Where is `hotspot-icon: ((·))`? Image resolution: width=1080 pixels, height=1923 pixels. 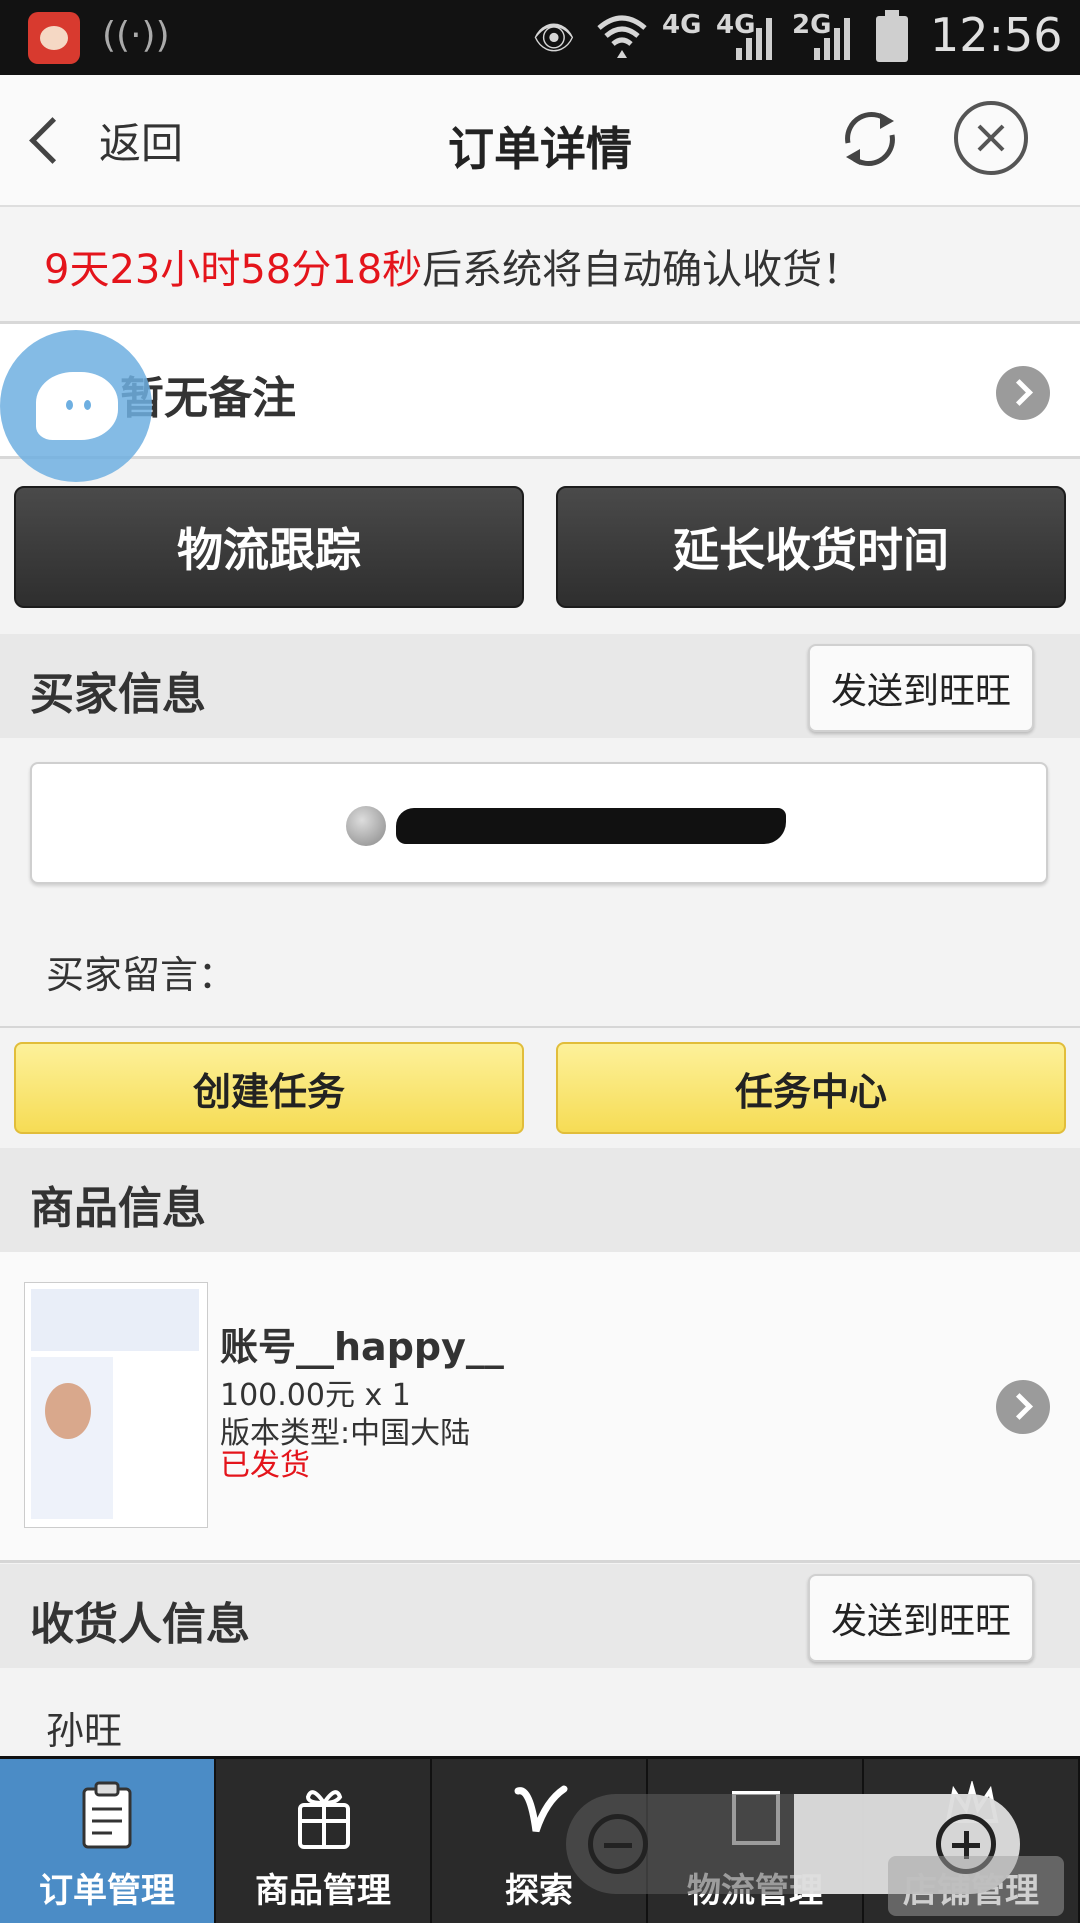 hotspot-icon: ((·)) is located at coordinates (136, 35).